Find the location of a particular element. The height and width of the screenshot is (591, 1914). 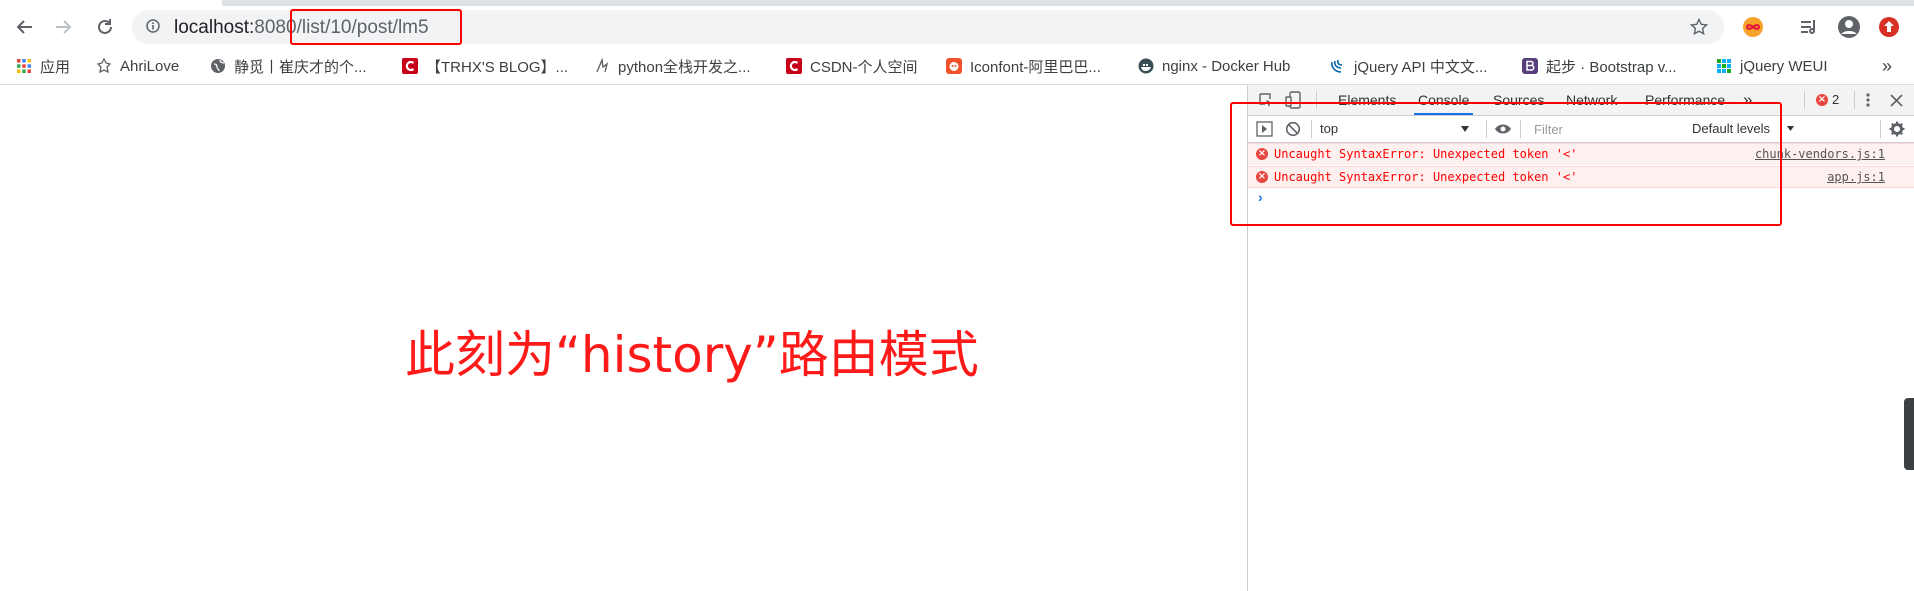

bookmark-label: jQuery WEUI is located at coordinates (1784, 66).